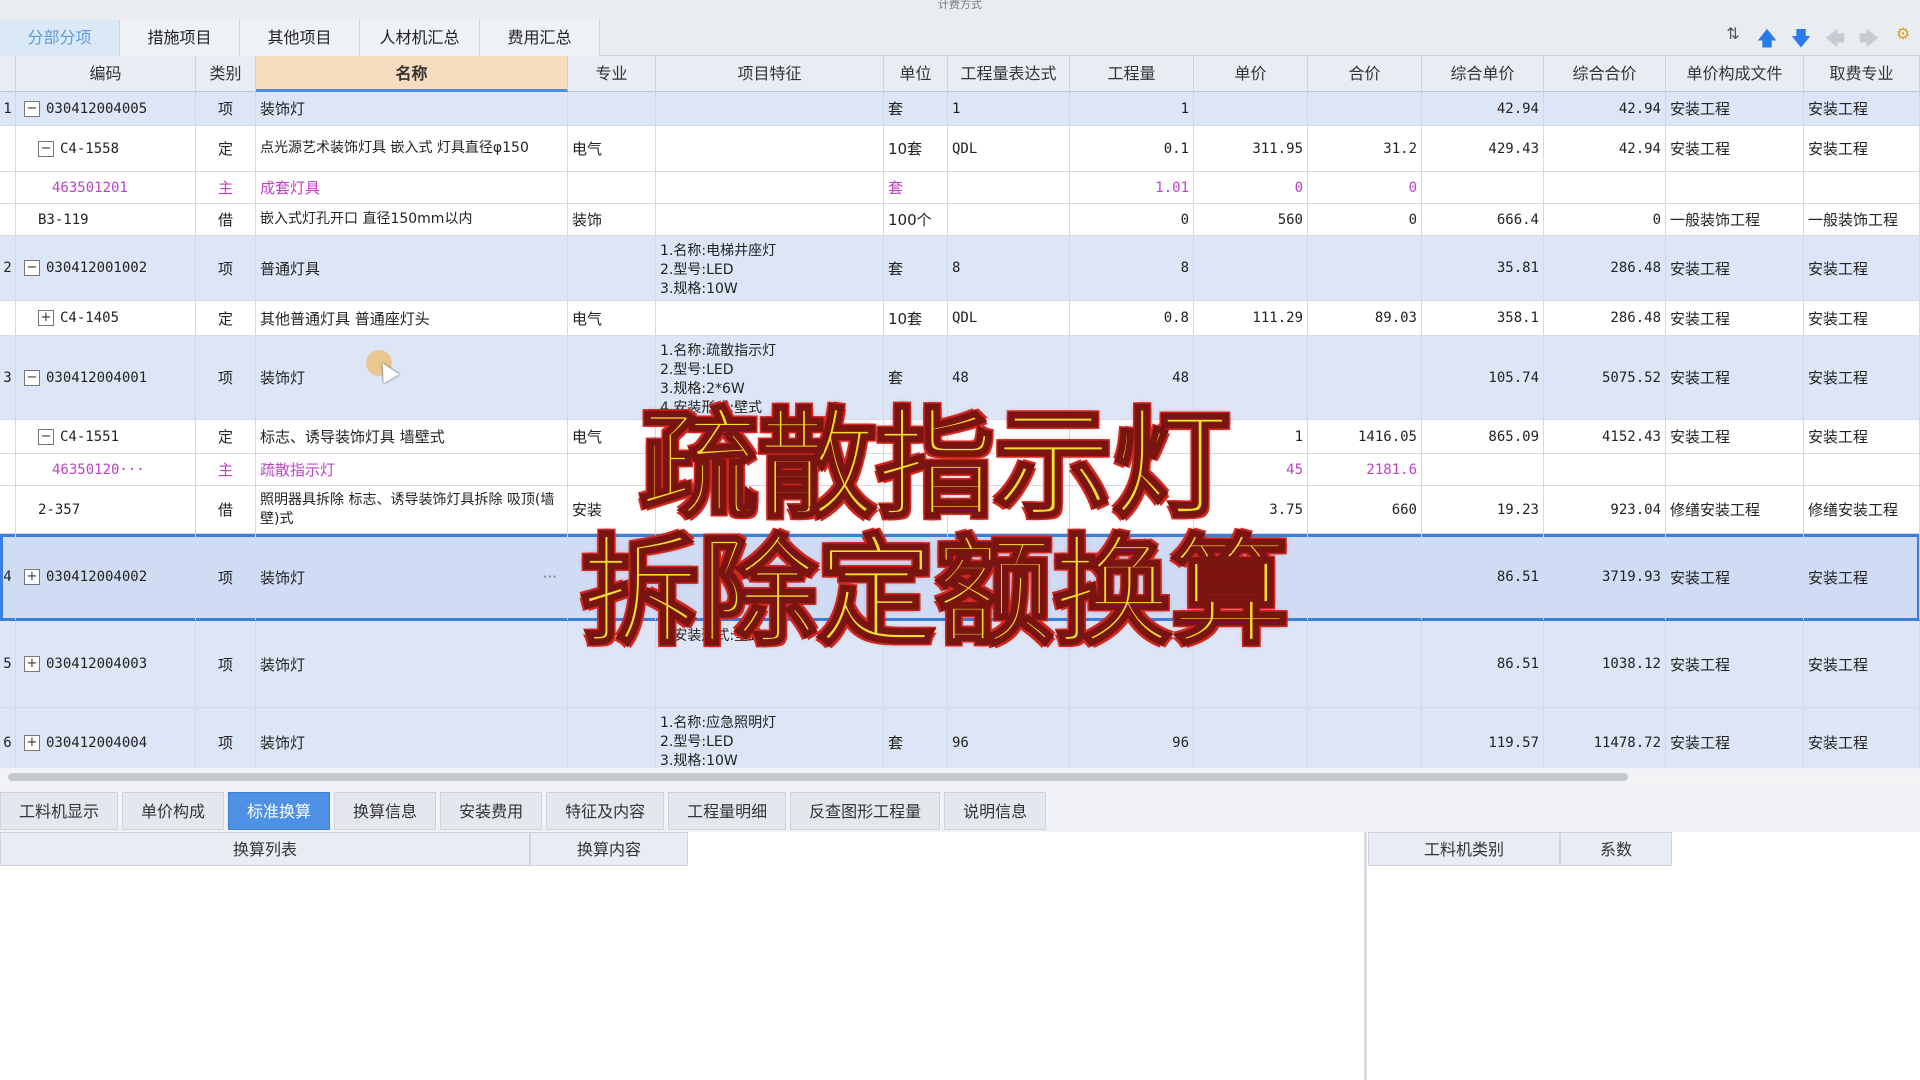 Image resolution: width=1920 pixels, height=1080 pixels. Describe the element at coordinates (180, 38) in the screenshot. I see `tab-cuoshi: 措施项目` at that location.